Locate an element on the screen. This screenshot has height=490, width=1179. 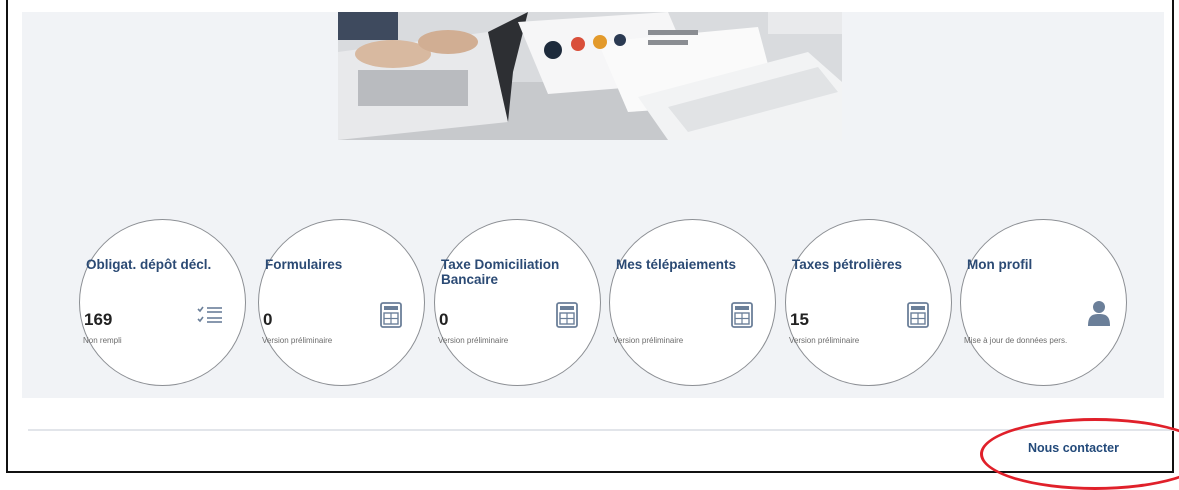
tile-count: 169 is located at coordinates (98, 319).